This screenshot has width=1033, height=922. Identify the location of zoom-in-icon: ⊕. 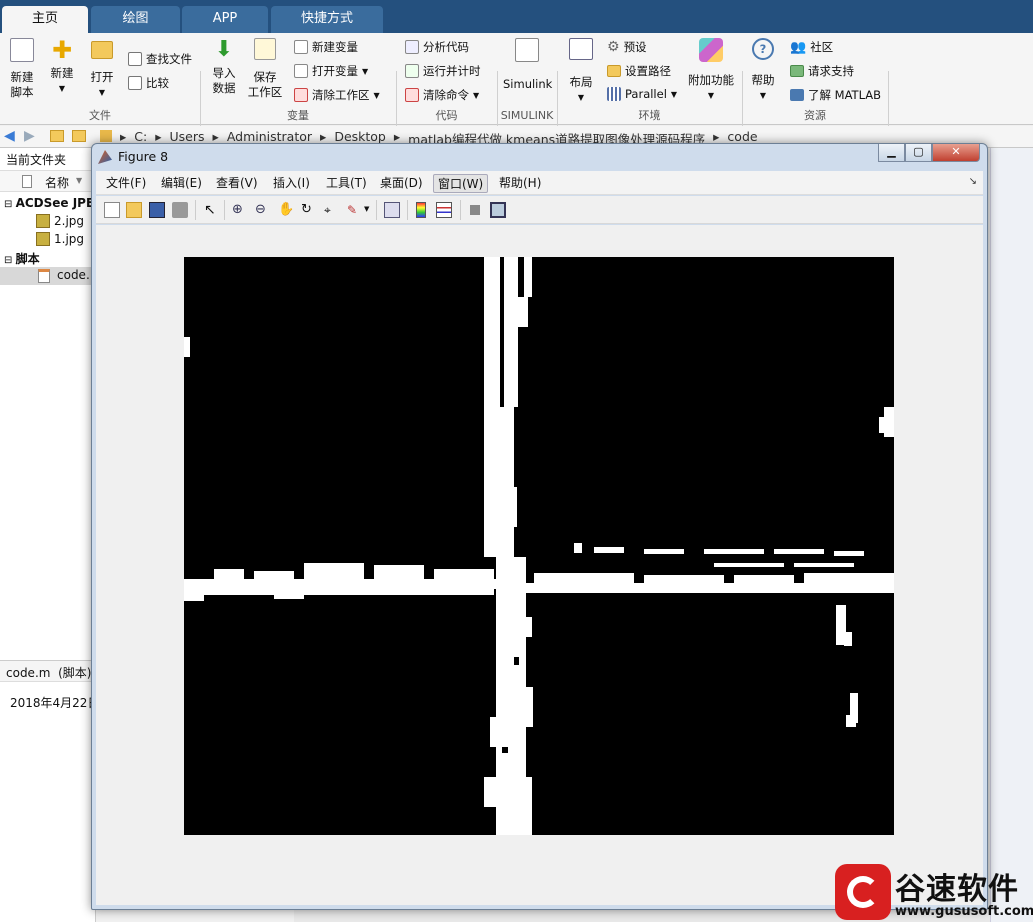
(240, 210).